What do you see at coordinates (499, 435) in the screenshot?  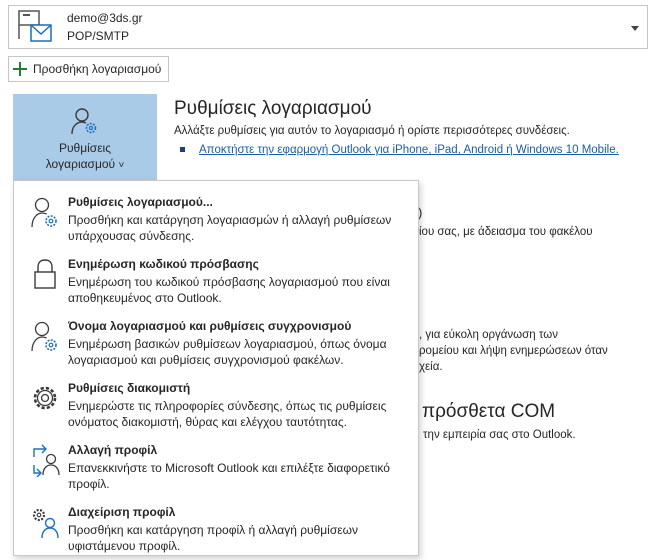 I see `bg-text-7: την εμπειρία σας στο Outlook.` at bounding box center [499, 435].